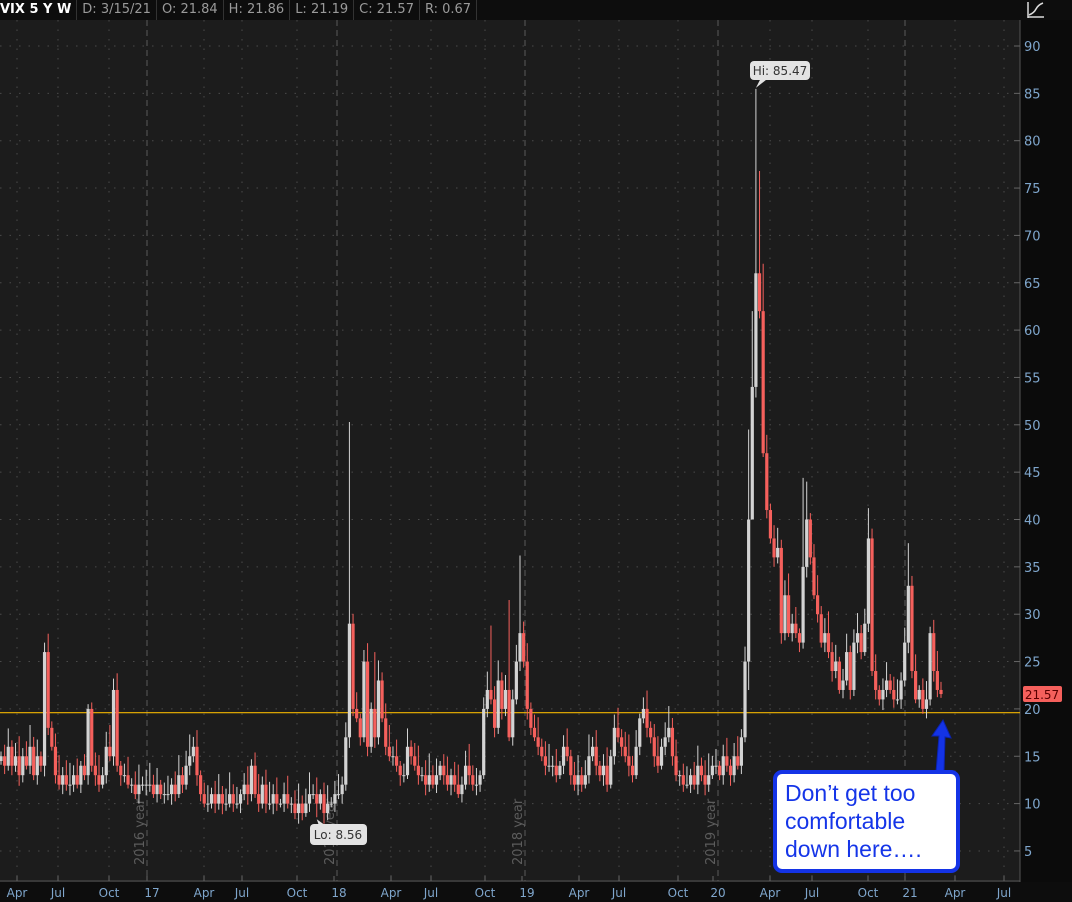  Describe the element at coordinates (39, 10) in the screenshot. I see `symbol-label: VIX 5 Y W` at that location.